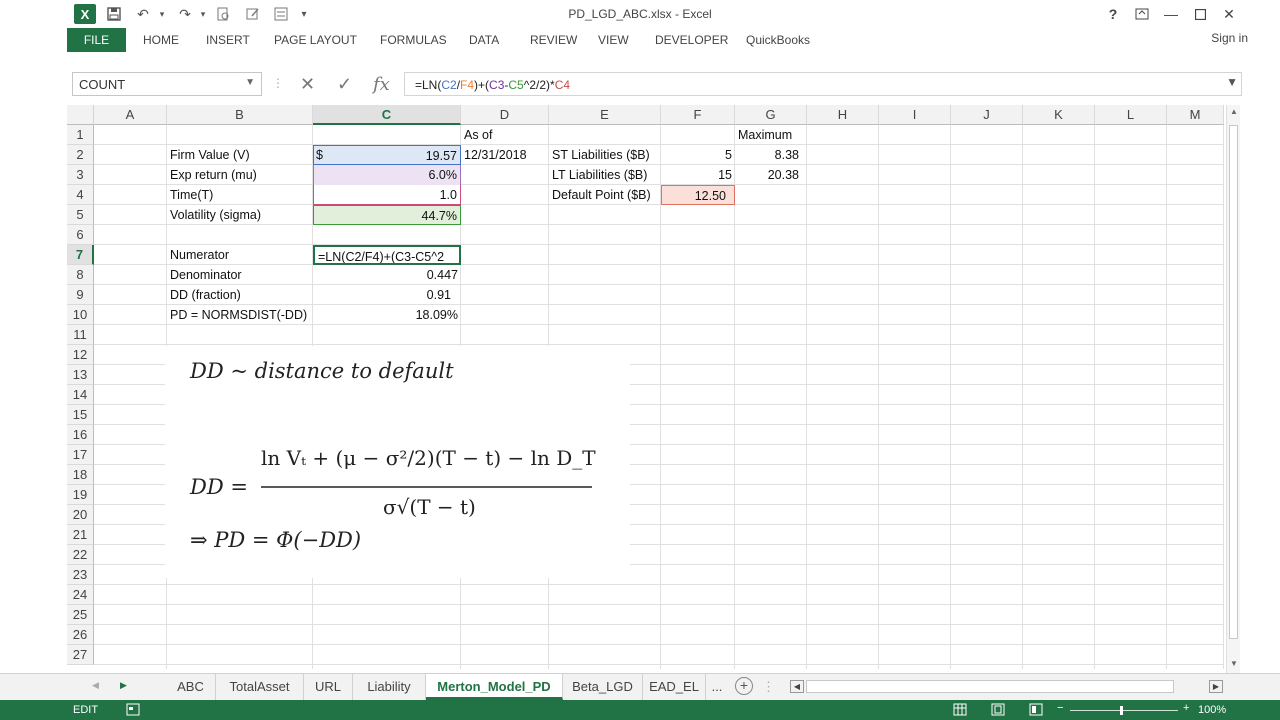 The image size is (1280, 720). What do you see at coordinates (698, 175) in the screenshot?
I see `cell-f3: 15` at bounding box center [698, 175].